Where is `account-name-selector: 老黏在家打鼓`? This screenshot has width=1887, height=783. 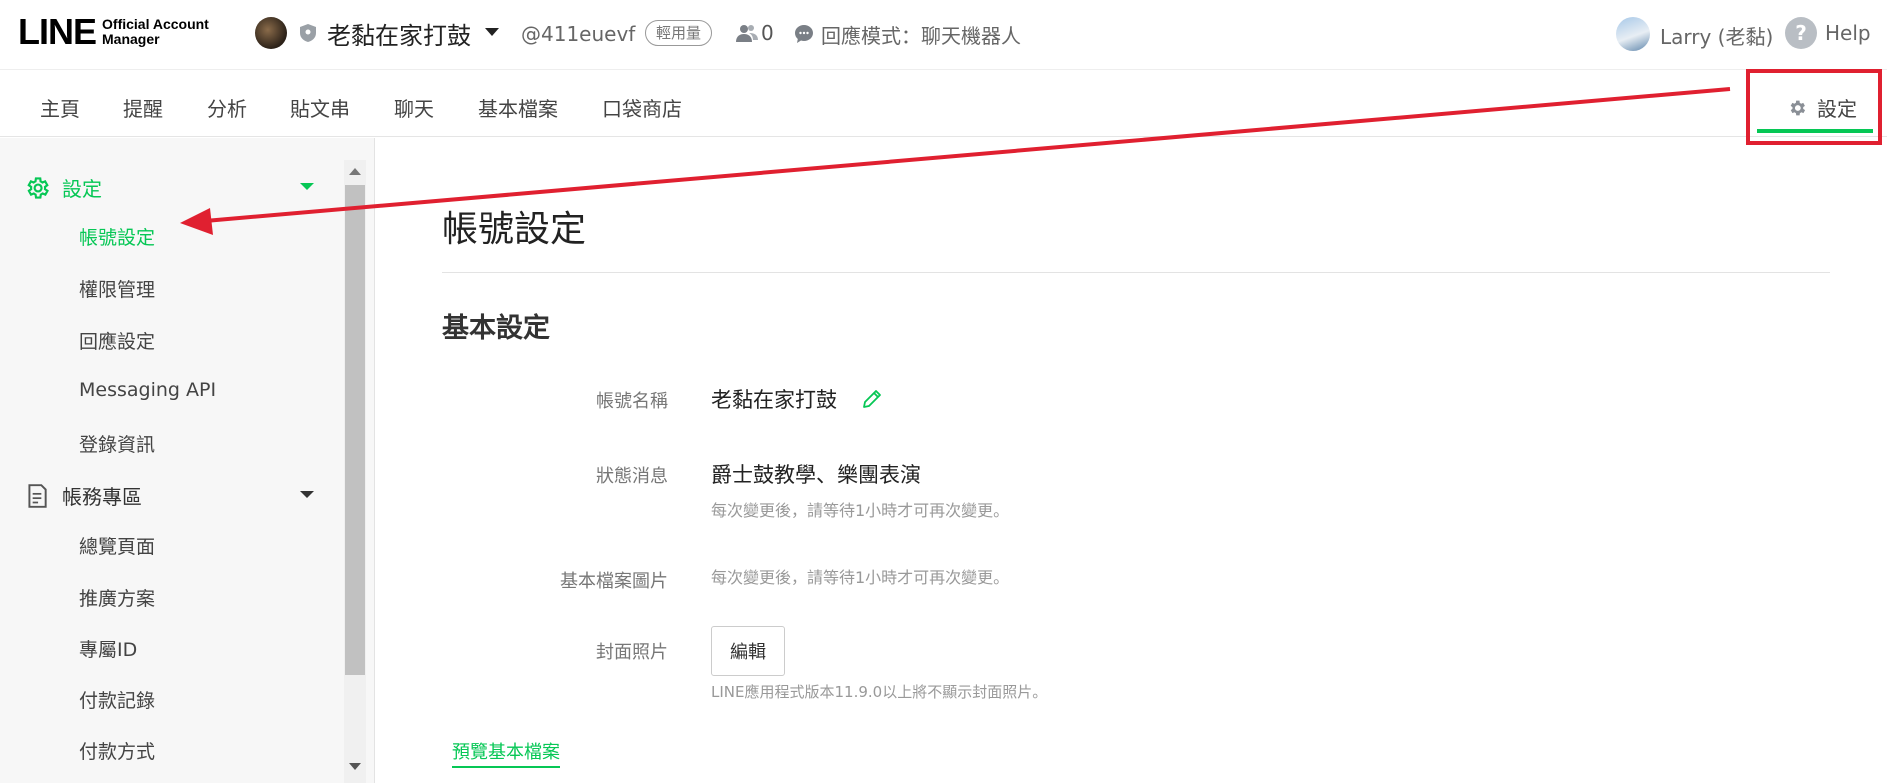
account-name-selector: 老黏在家打鼓 is located at coordinates (399, 33).